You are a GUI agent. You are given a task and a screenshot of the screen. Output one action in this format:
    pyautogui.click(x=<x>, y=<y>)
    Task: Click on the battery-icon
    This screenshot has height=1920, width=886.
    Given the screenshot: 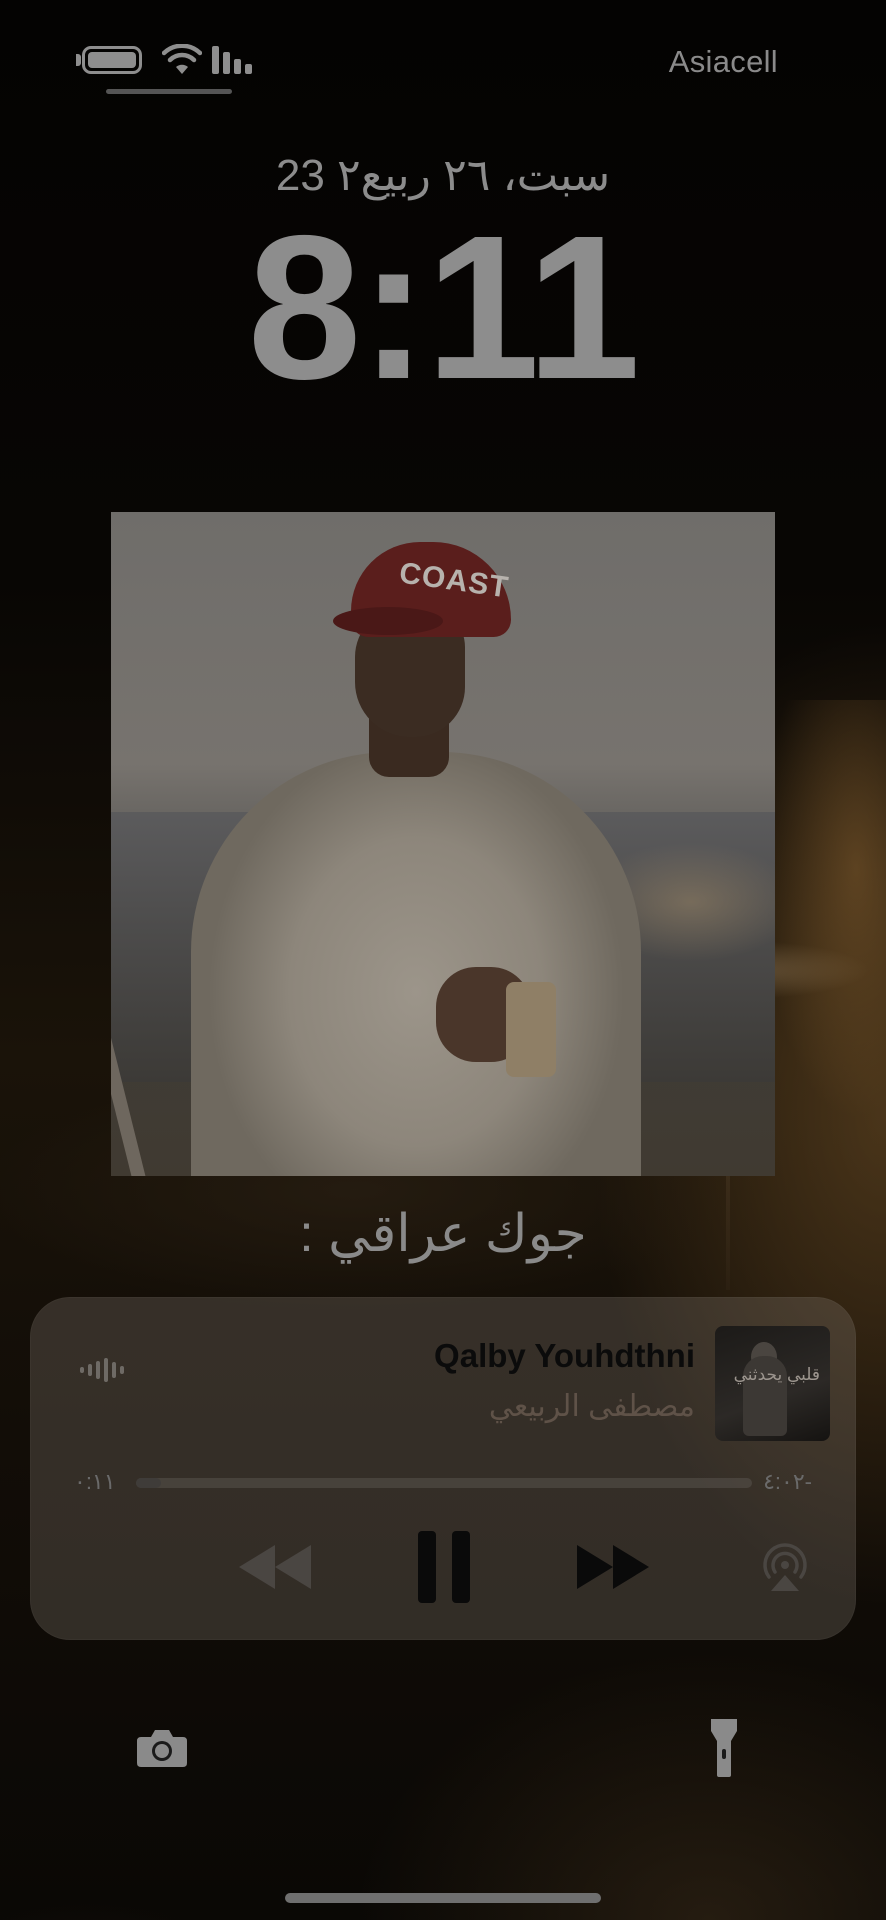 What is the action you would take?
    pyautogui.click(x=112, y=60)
    